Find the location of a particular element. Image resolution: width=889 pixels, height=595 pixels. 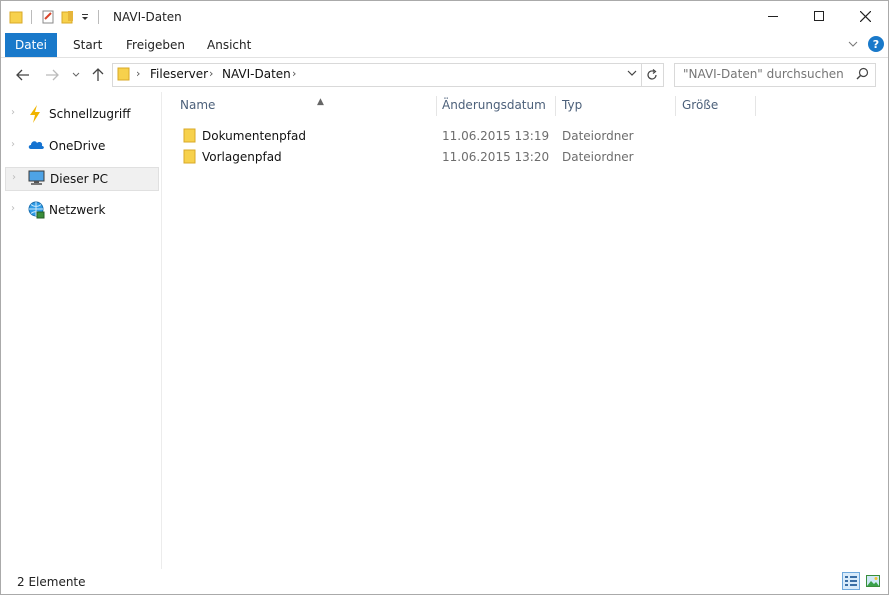

computer-icon is located at coordinates (37, 179).